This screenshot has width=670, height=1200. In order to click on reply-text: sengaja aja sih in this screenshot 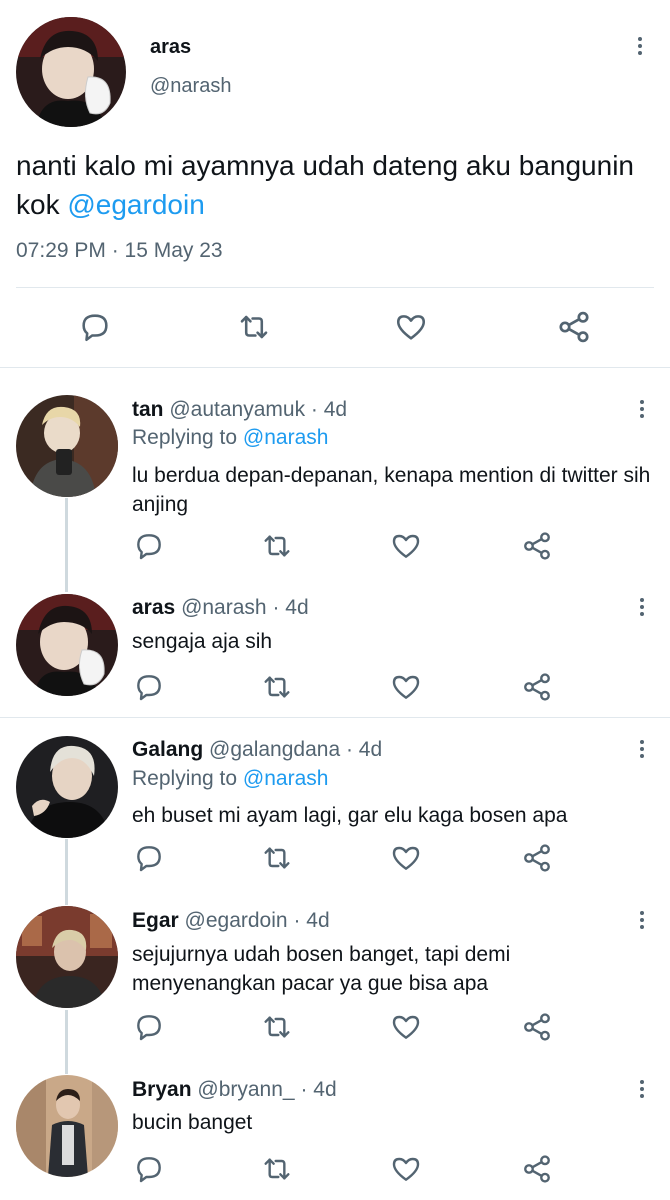, I will do `click(202, 641)`.